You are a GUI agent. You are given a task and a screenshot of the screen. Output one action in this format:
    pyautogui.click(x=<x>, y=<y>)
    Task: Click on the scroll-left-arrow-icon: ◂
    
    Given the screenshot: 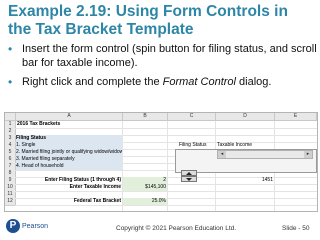 What is the action you would take?
    pyautogui.click(x=222, y=154)
    